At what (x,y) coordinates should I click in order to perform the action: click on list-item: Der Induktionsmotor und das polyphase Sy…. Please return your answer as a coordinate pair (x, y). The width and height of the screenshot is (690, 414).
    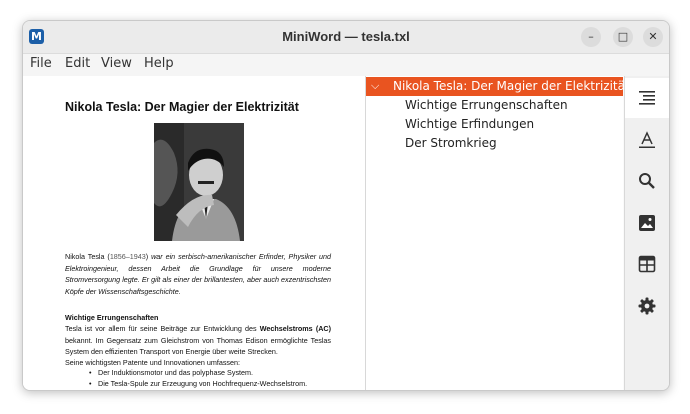
    Looking at the image, I should click on (213, 373).